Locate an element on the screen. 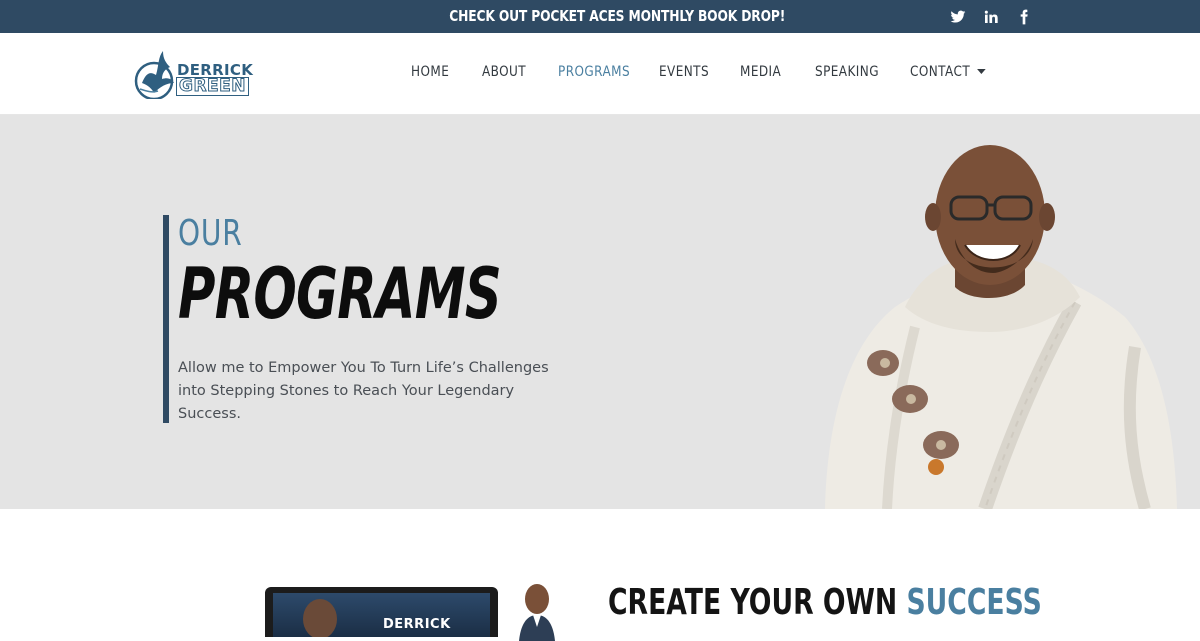 This screenshot has width=1200, height=641. hero-accent-bar is located at coordinates (166, 319).